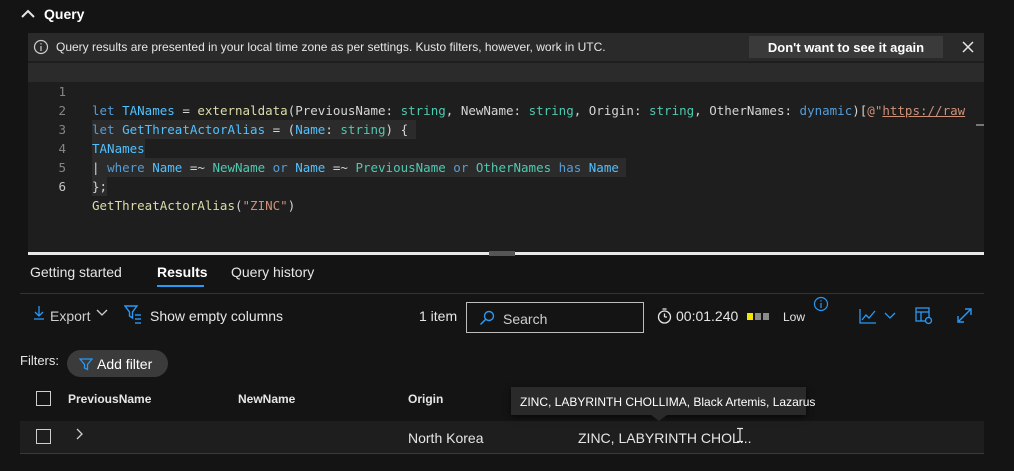 This screenshot has width=1014, height=471. Describe the element at coordinates (502, 293) in the screenshot. I see `tabs-divider` at that location.